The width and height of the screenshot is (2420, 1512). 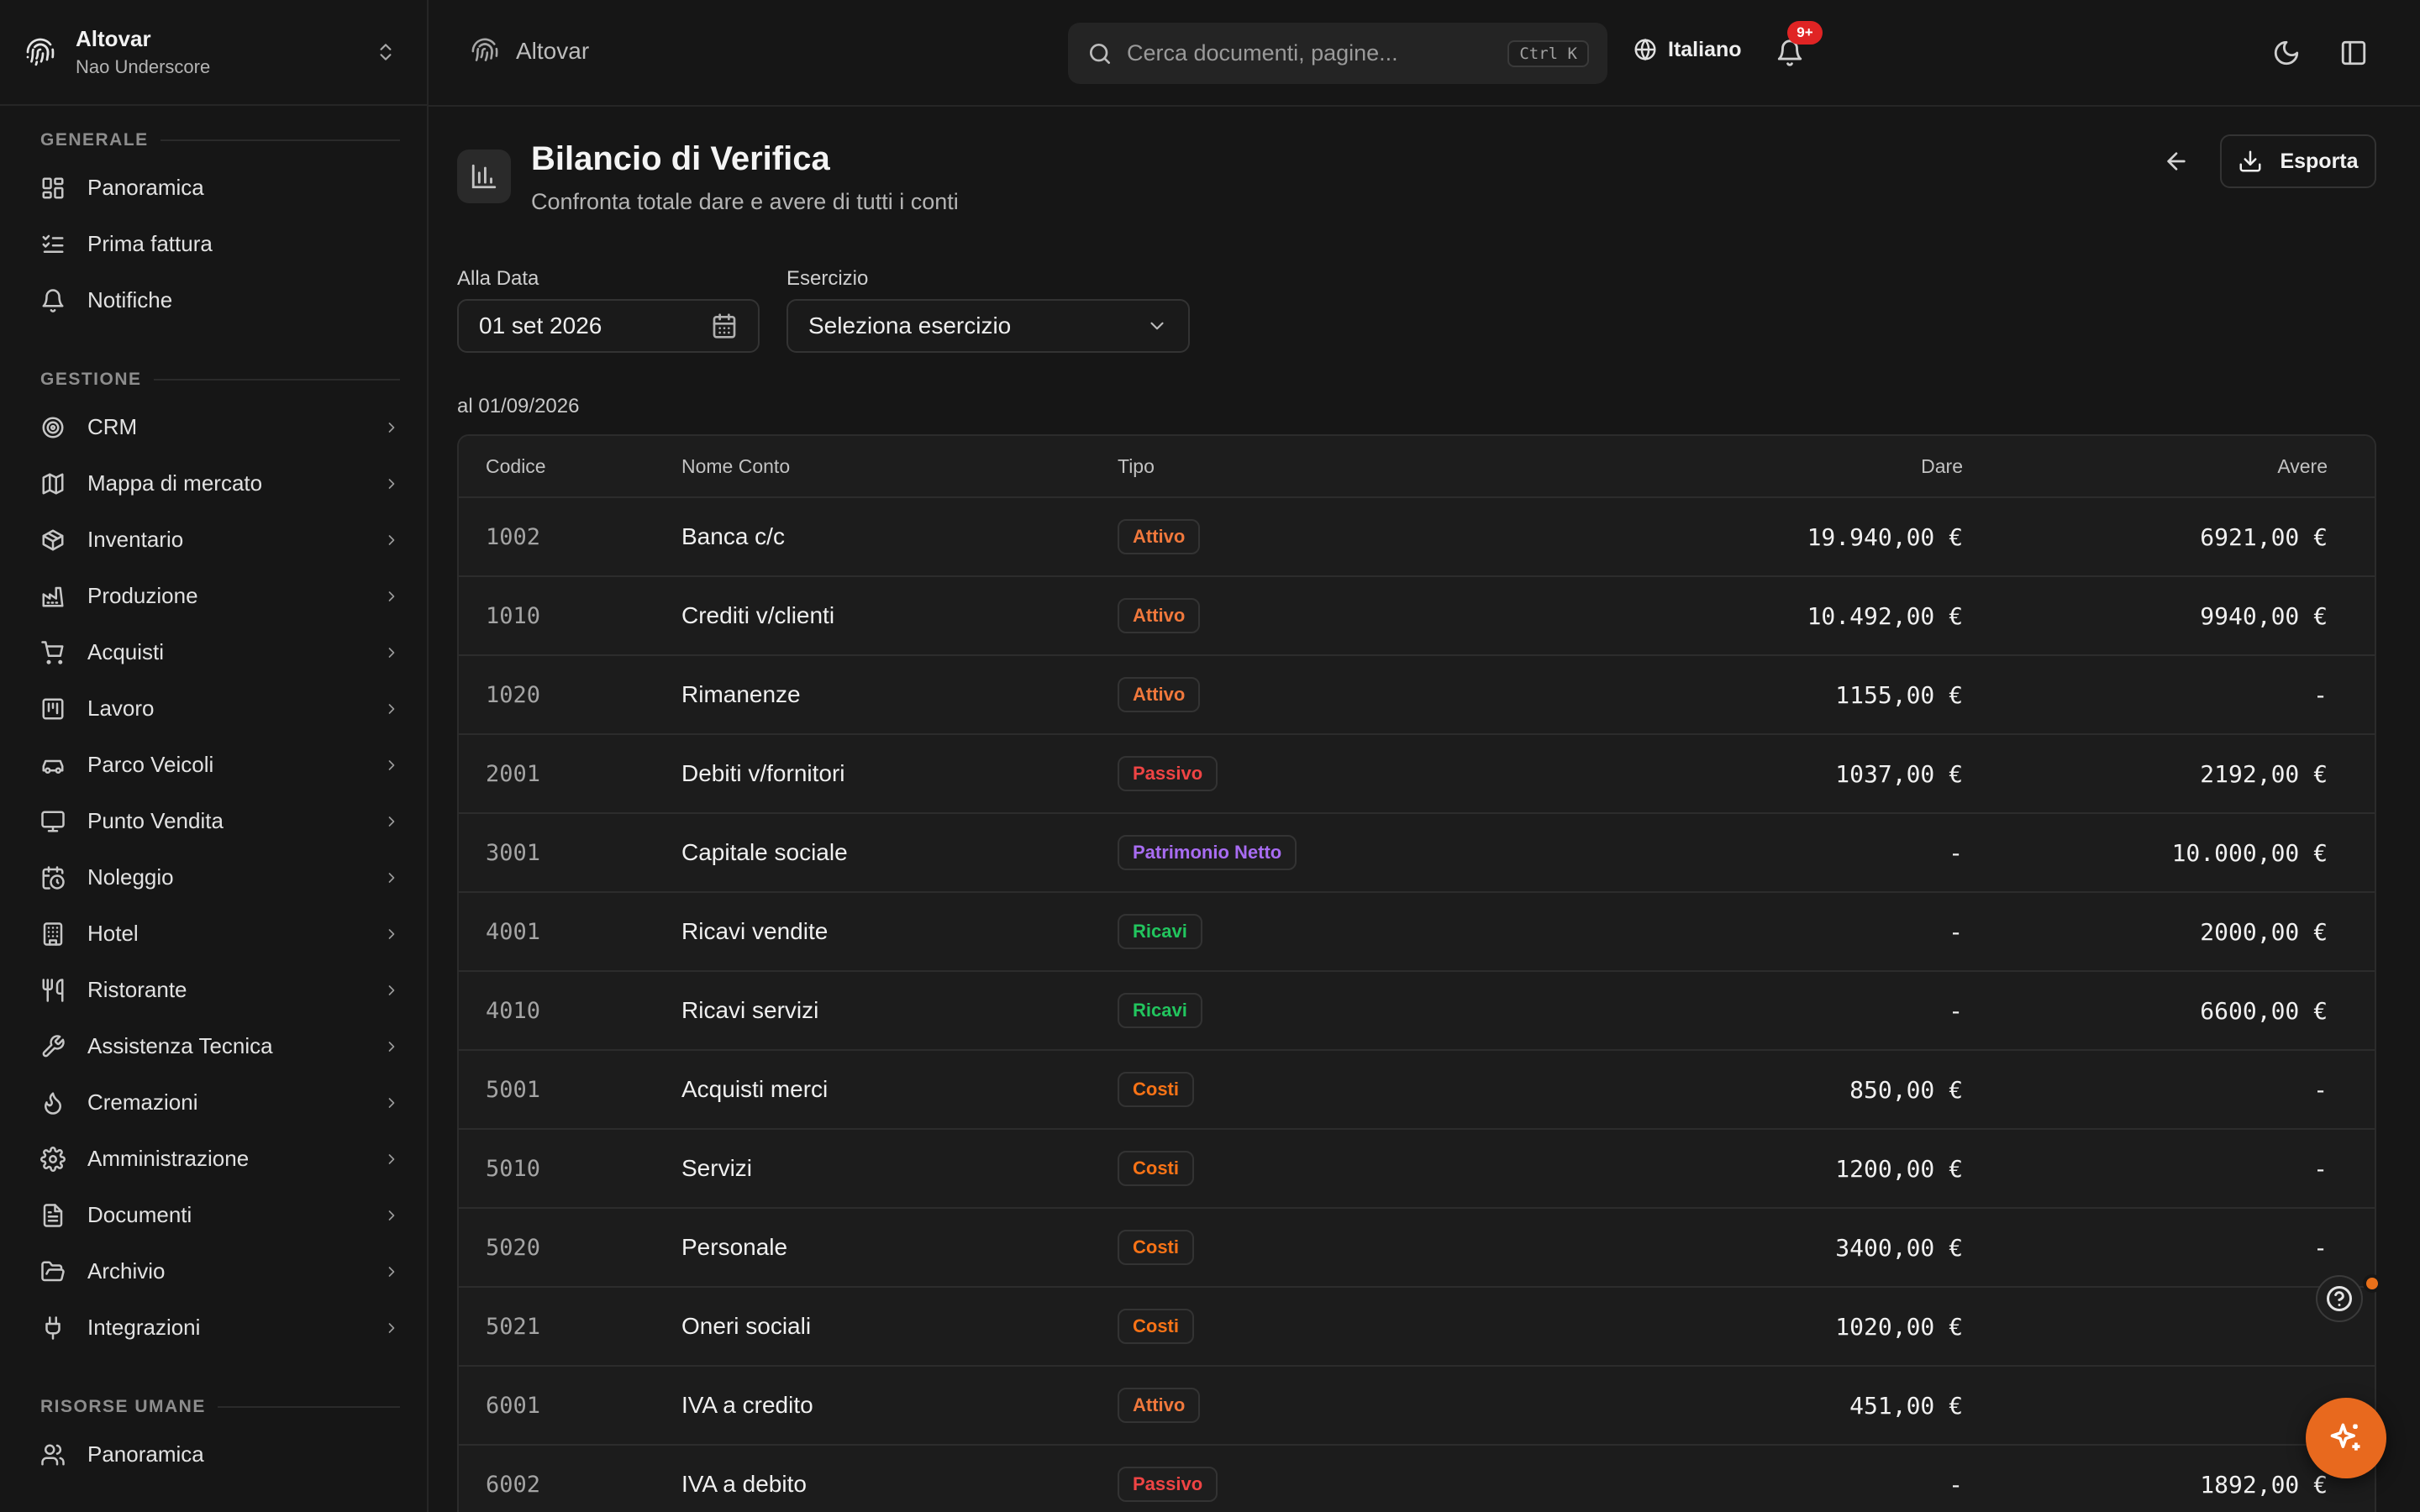 What do you see at coordinates (113, 426) in the screenshot?
I see `sidebar-item-label: CRM` at bounding box center [113, 426].